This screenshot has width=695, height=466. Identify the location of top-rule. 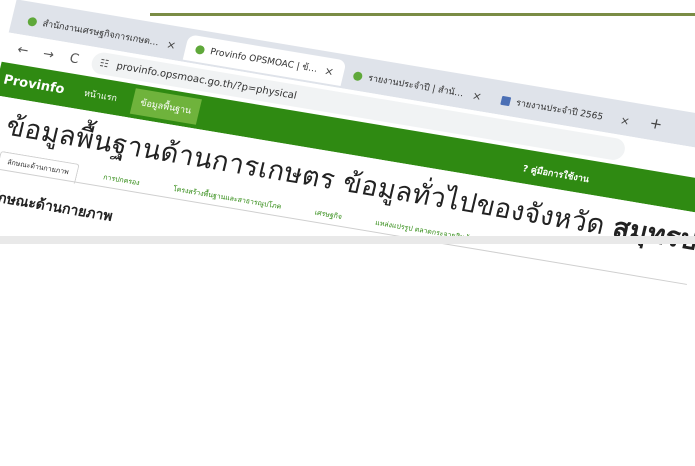
(422, 14).